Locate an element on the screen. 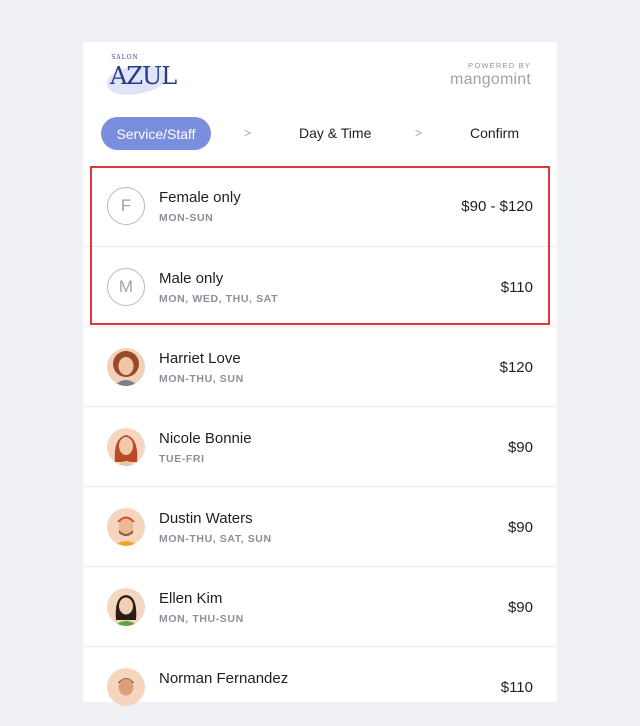 This screenshot has height=726, width=640. option-days: MON-SUN is located at coordinates (186, 218).